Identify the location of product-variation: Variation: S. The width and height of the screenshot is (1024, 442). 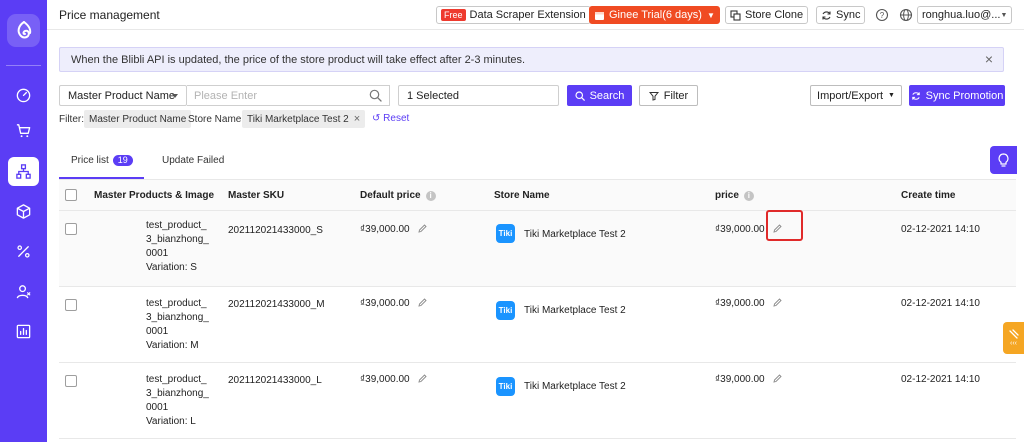
(171, 267).